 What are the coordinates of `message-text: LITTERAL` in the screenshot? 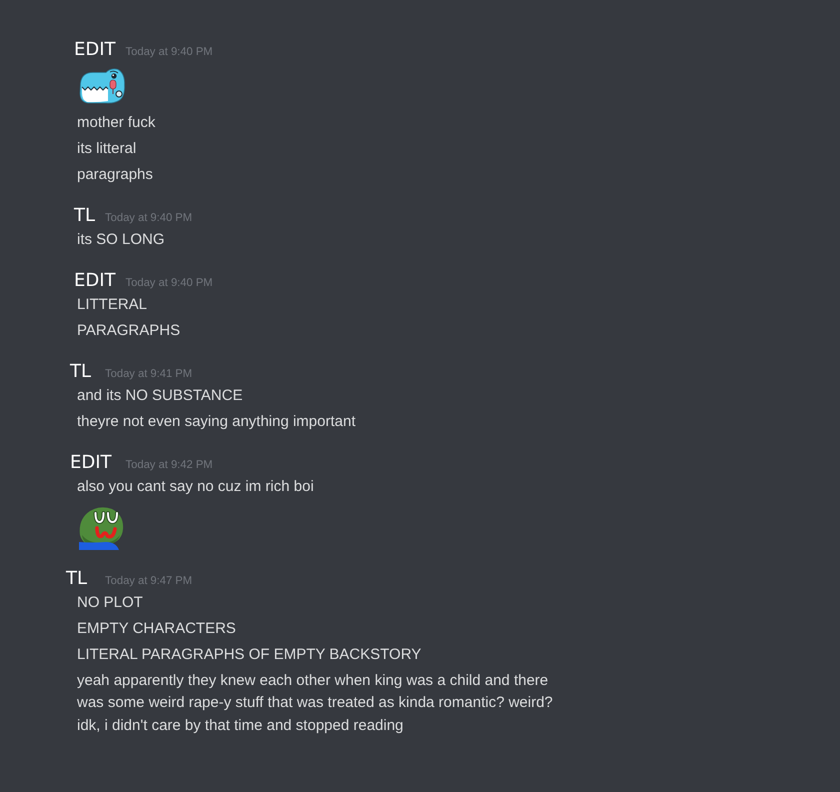 It's located at (112, 304).